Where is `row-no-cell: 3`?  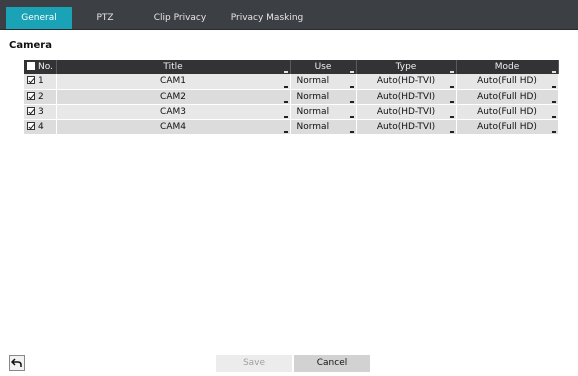 row-no-cell: 3 is located at coordinates (40, 112).